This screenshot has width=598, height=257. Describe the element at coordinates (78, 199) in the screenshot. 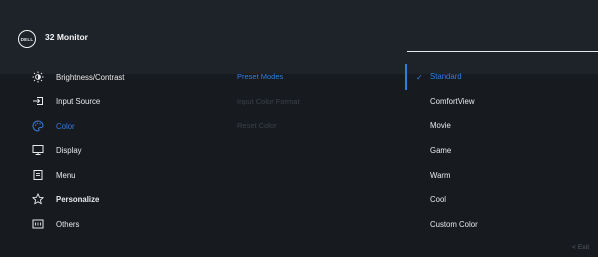

I see `menu-item-label: Personalize` at that location.